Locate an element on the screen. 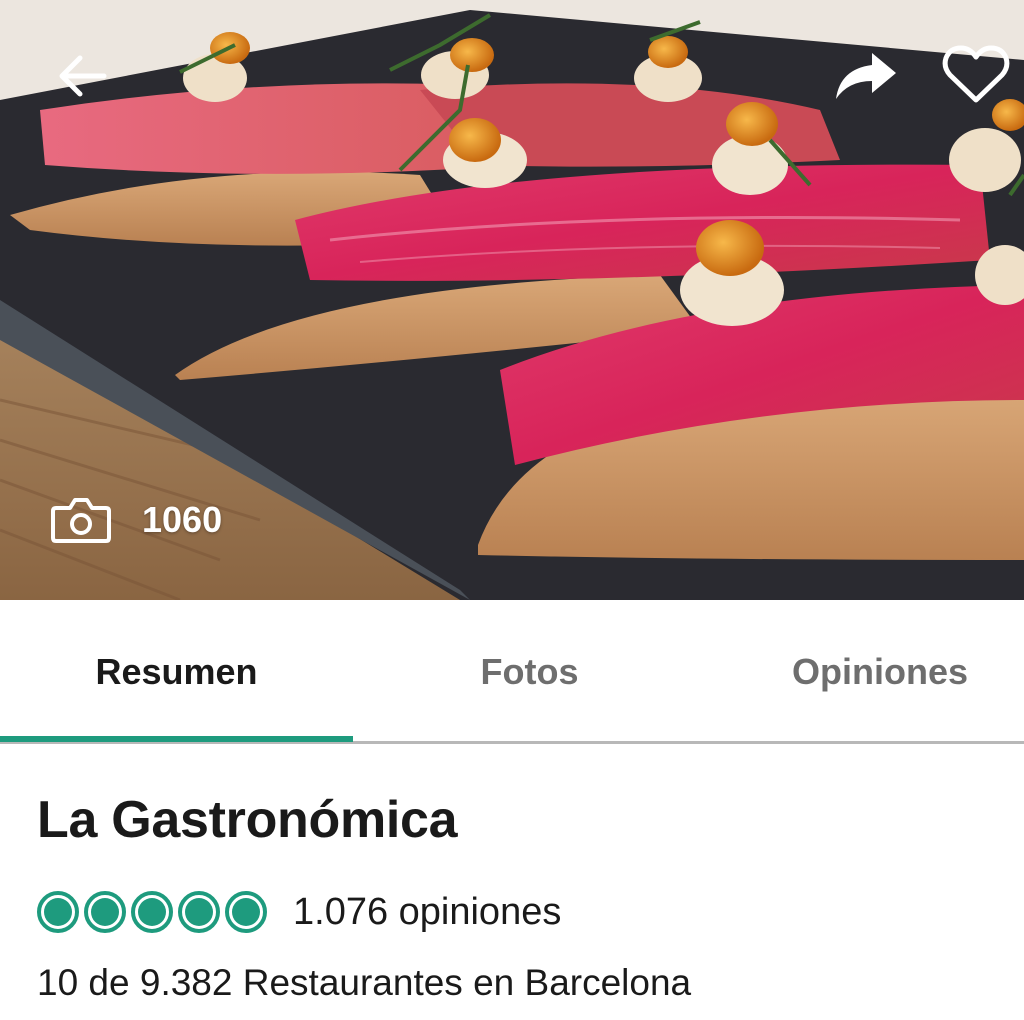 Image resolution: width=1024 pixels, height=1020 pixels. tab-bar: Resumen Fotos Opiniones is located at coordinates (512, 672).